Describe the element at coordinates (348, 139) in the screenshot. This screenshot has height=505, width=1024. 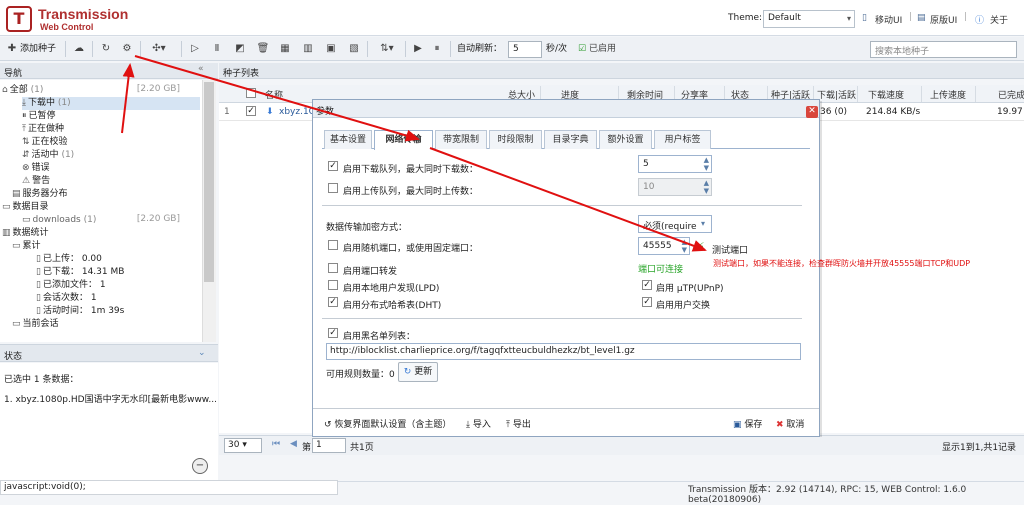
I see `tab-basic: 基本设置` at that location.